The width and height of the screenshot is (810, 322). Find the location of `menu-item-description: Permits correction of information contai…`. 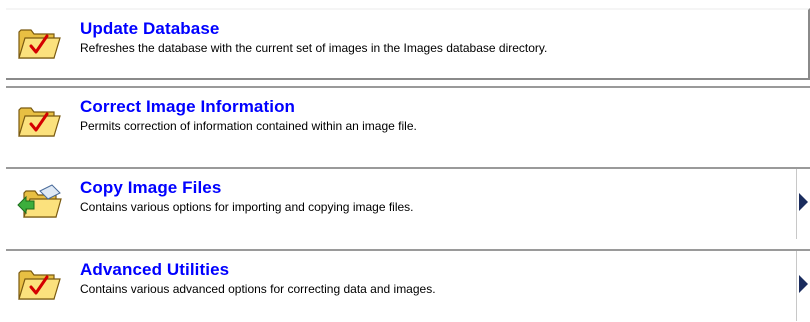

menu-item-description: Permits correction of information contai… is located at coordinates (248, 126).